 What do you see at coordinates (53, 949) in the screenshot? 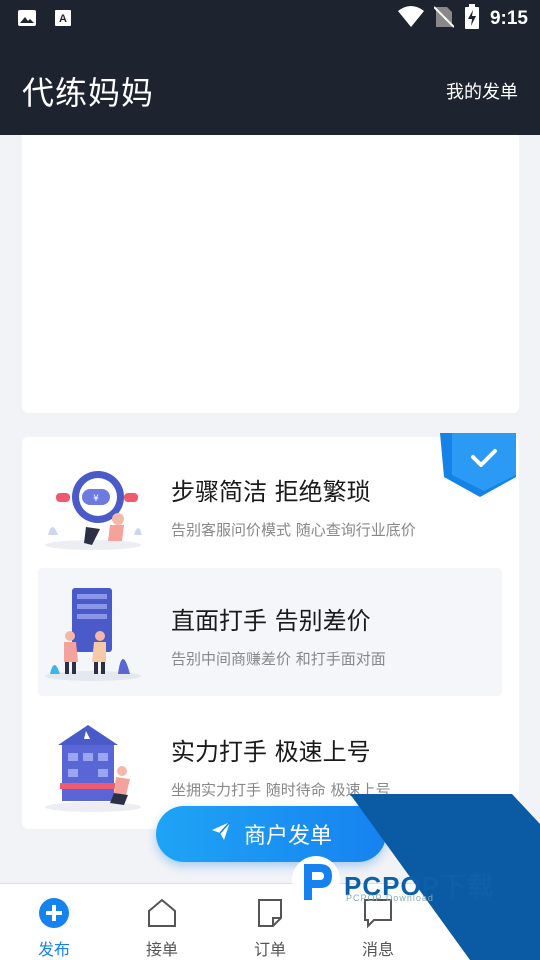
I see `nav-label: 发布` at bounding box center [53, 949].